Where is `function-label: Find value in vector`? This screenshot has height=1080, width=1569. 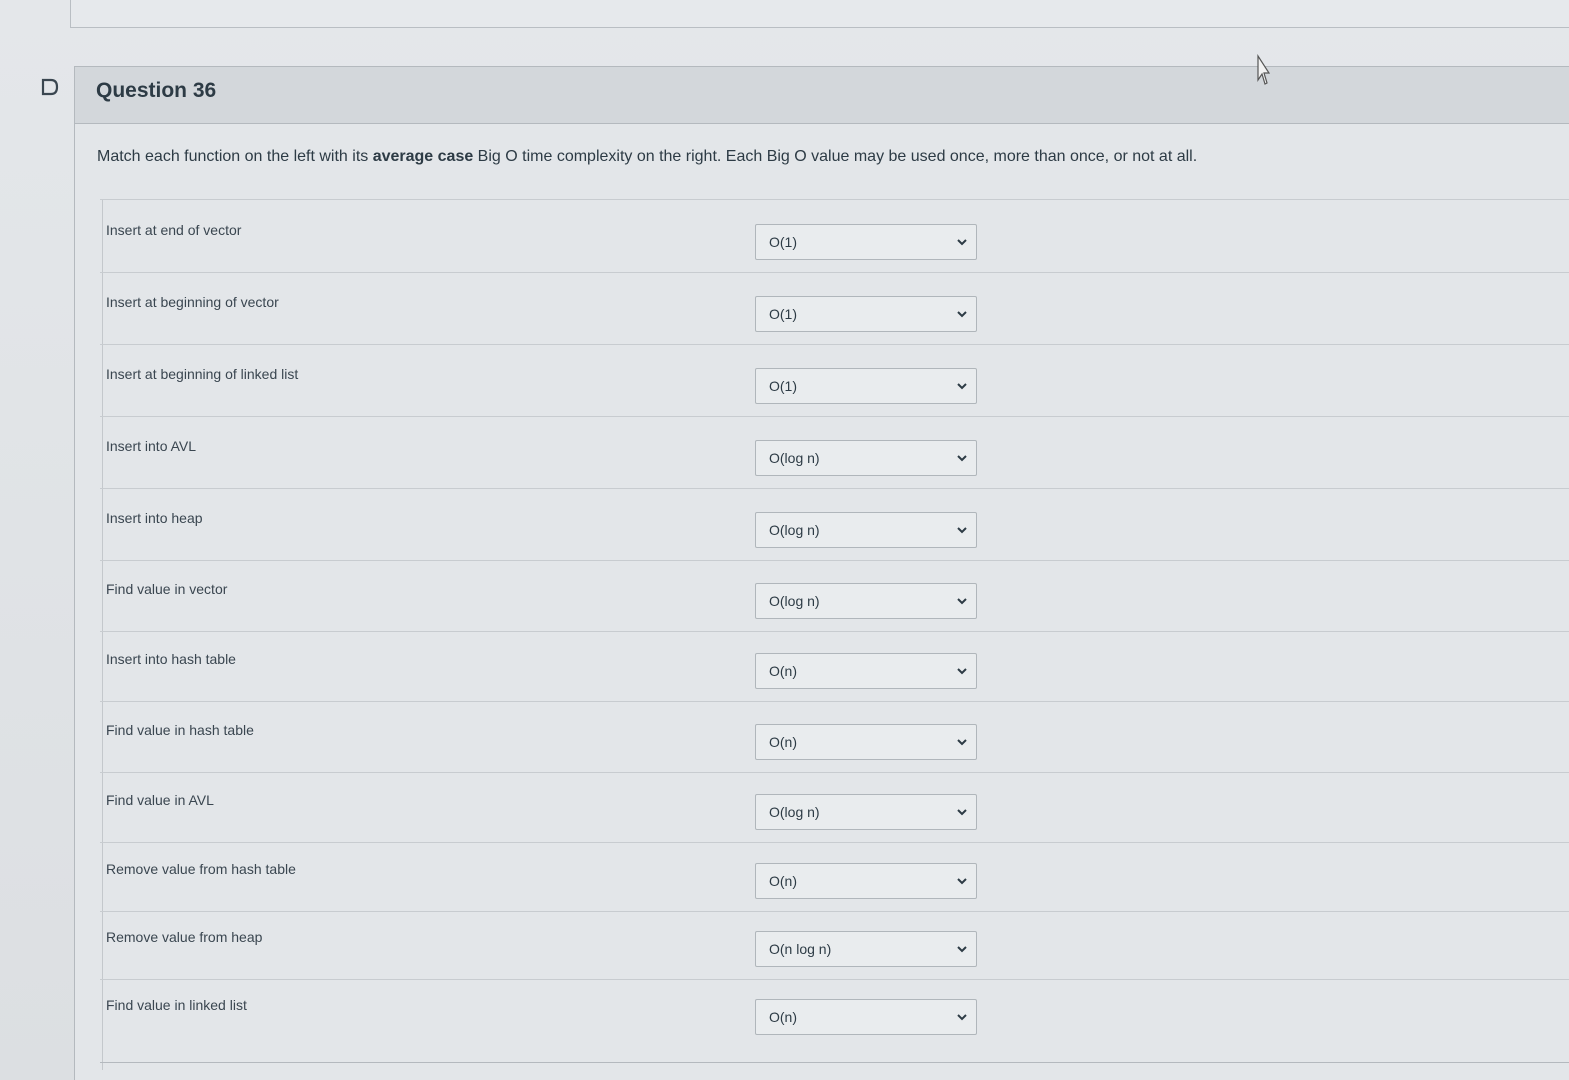
function-label: Find value in vector is located at coordinates (167, 589).